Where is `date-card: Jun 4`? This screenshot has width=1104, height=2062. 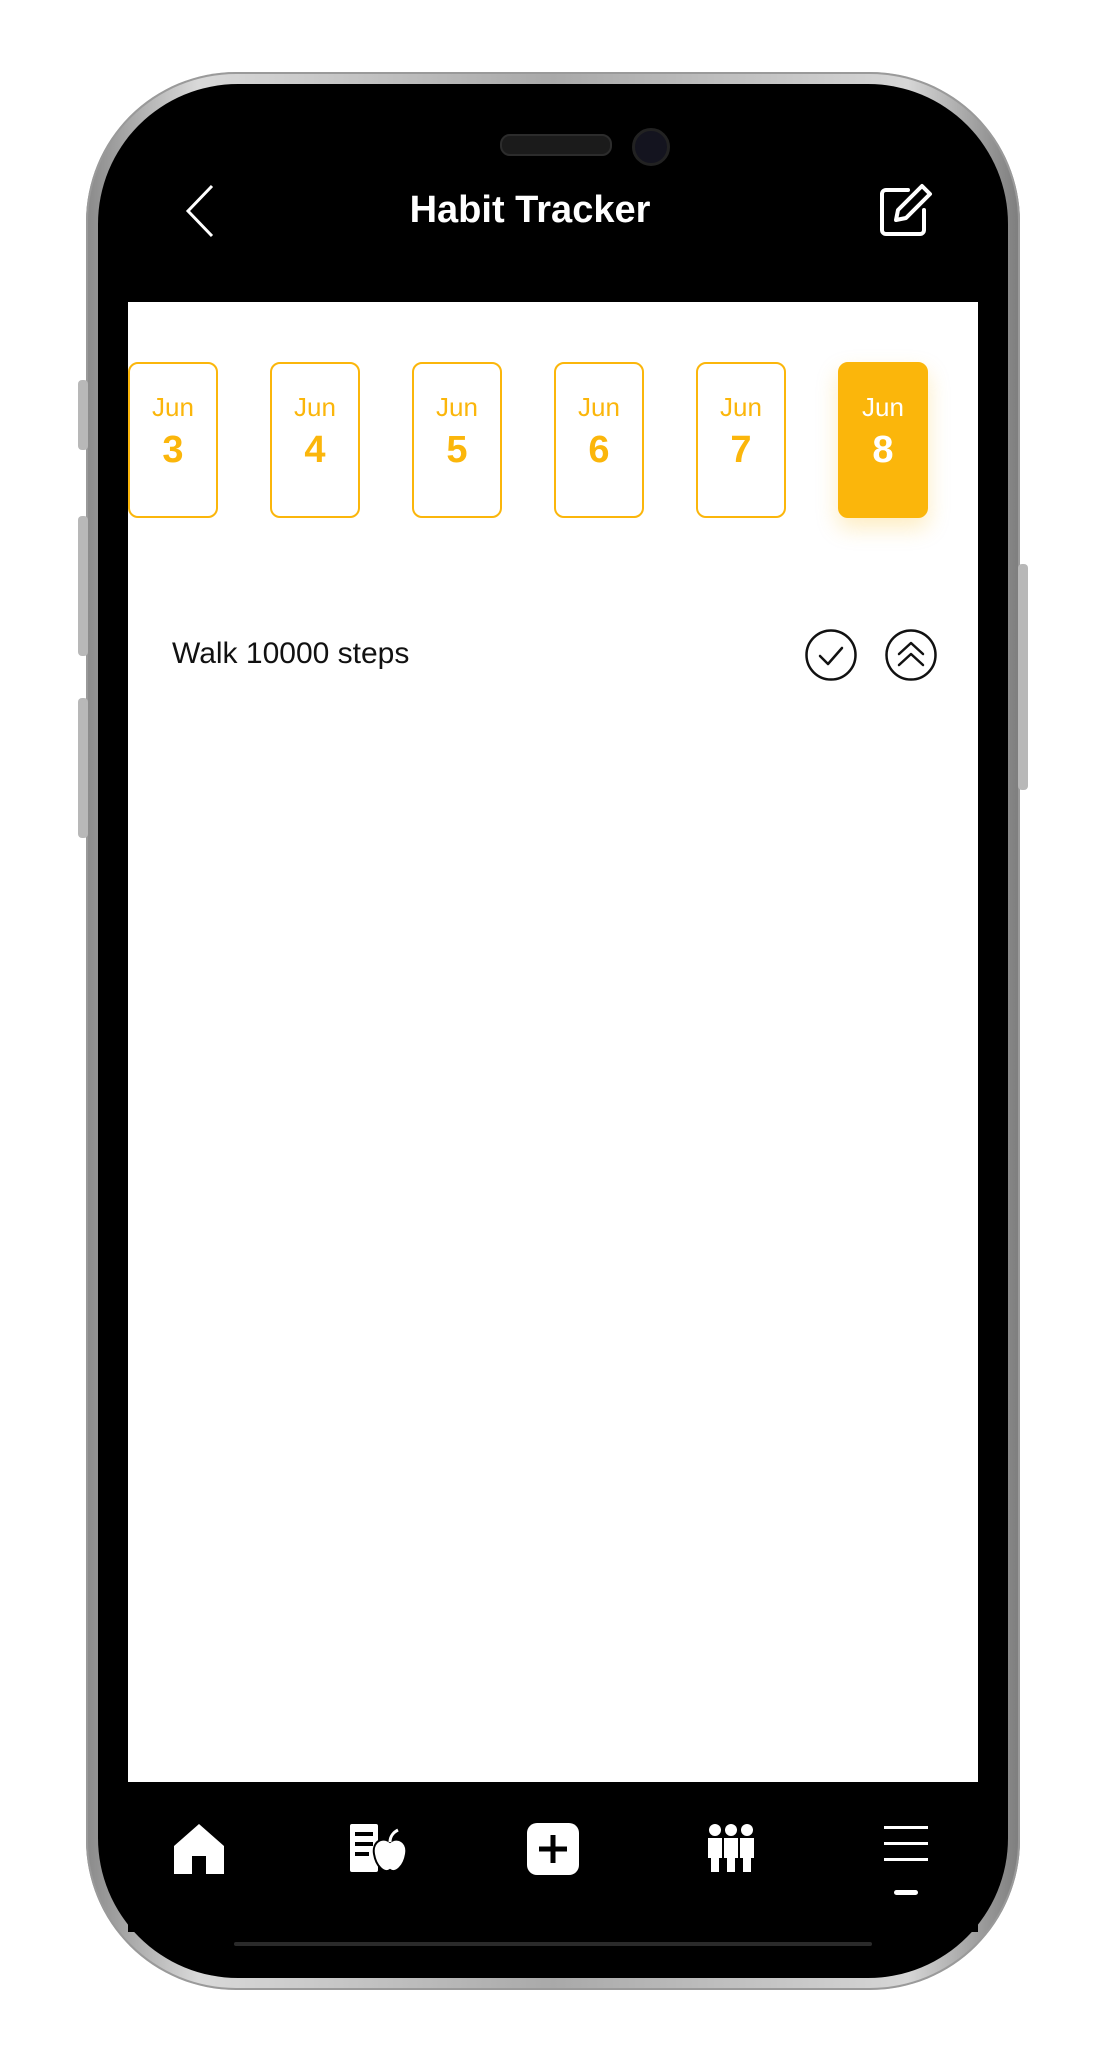
date-card: Jun 4 is located at coordinates (315, 440).